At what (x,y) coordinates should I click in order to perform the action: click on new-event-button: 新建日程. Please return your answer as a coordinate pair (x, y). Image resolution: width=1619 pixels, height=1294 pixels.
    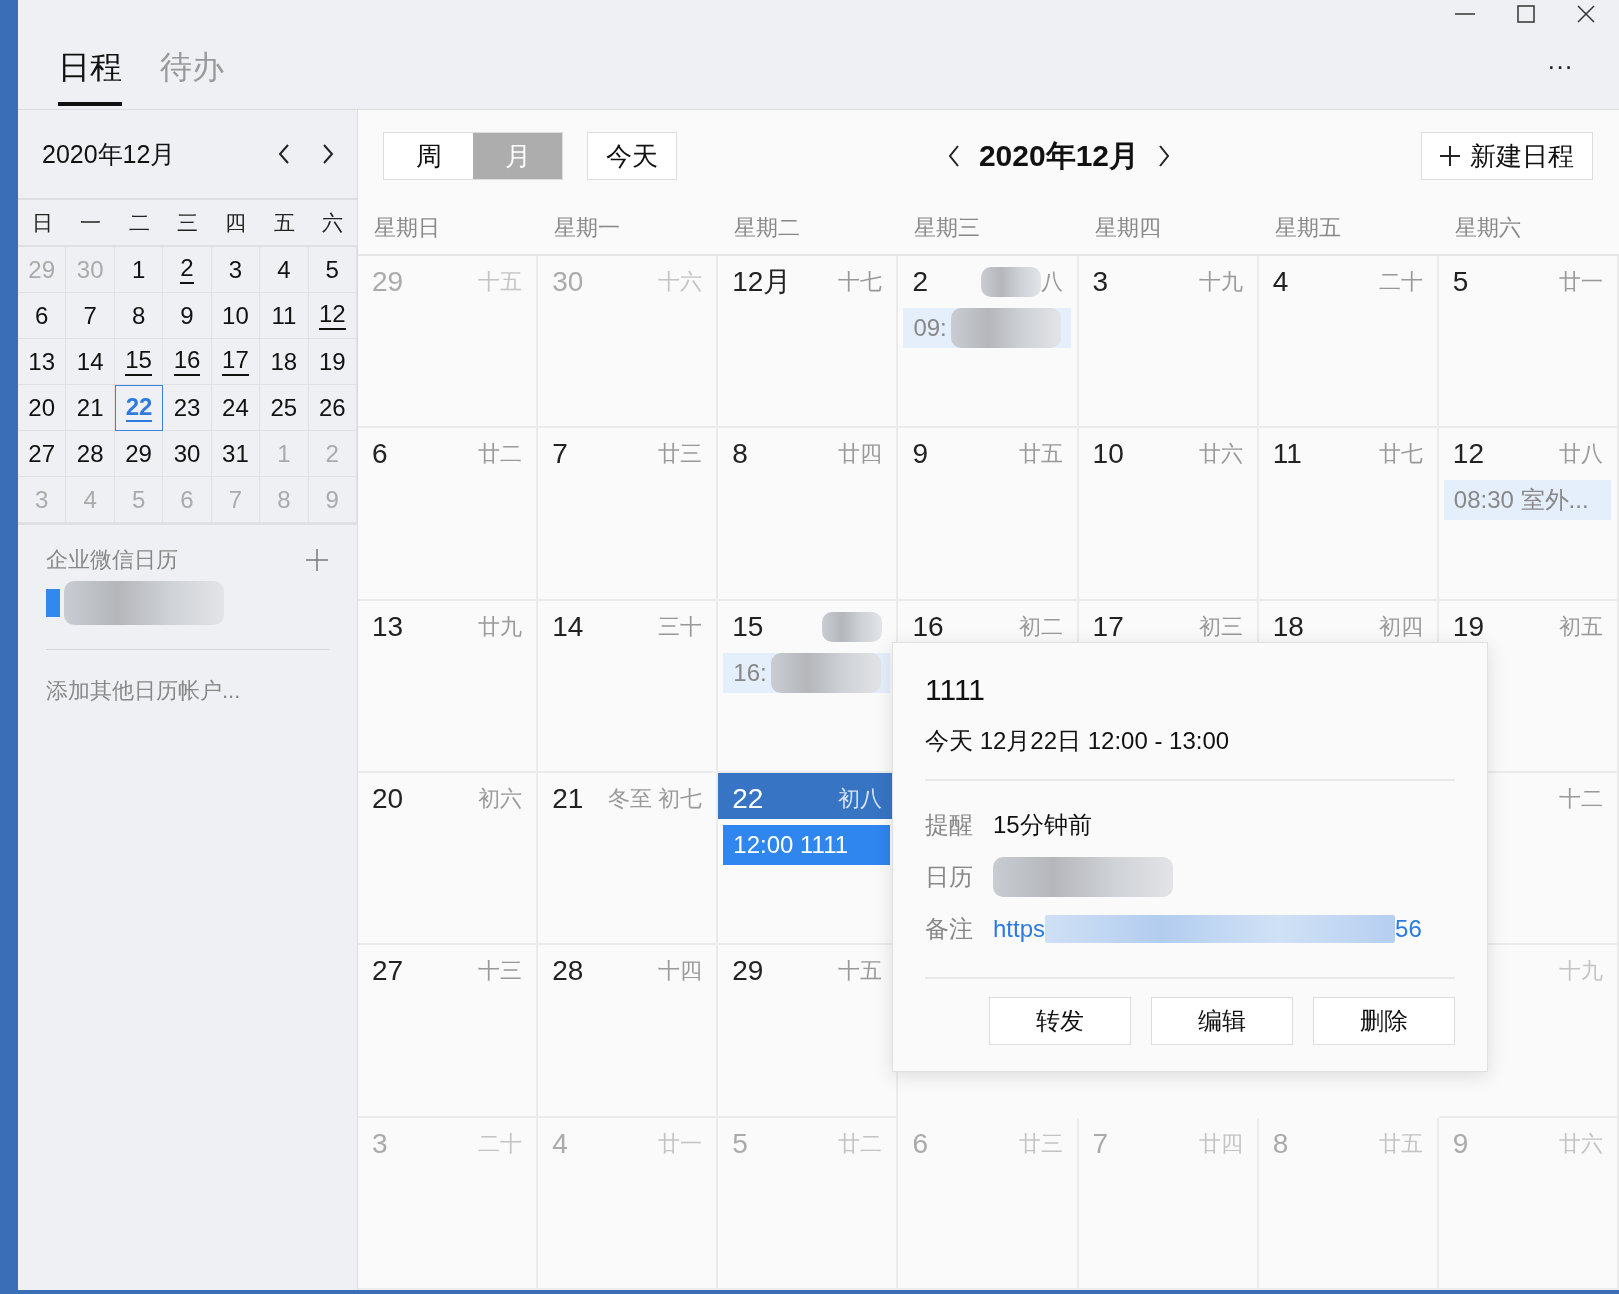
    Looking at the image, I should click on (1507, 156).